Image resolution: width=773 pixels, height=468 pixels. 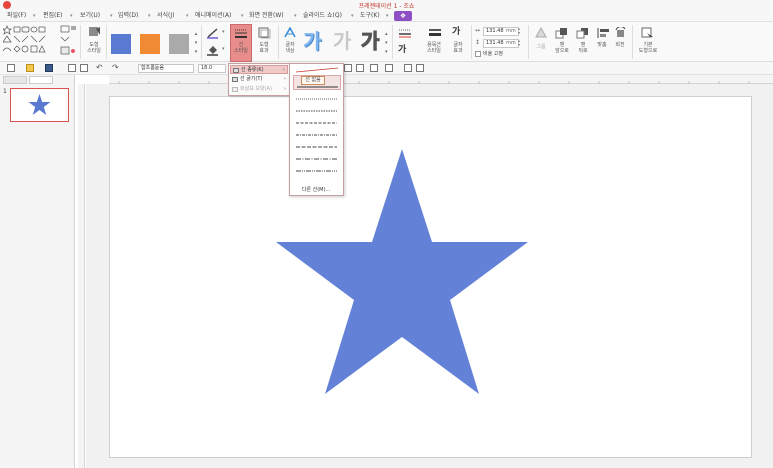 What do you see at coordinates (128, 16) in the screenshot?
I see `menu-insert: 입력(D)` at bounding box center [128, 16].